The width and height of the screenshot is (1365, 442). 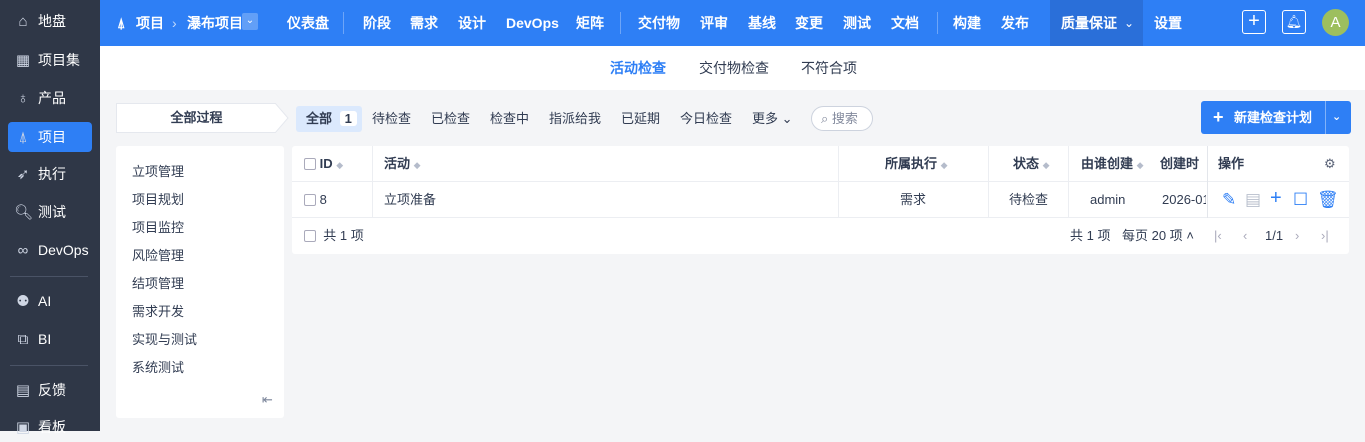 I want to click on trash-icon: 🗑︎, so click(x=1328, y=200).